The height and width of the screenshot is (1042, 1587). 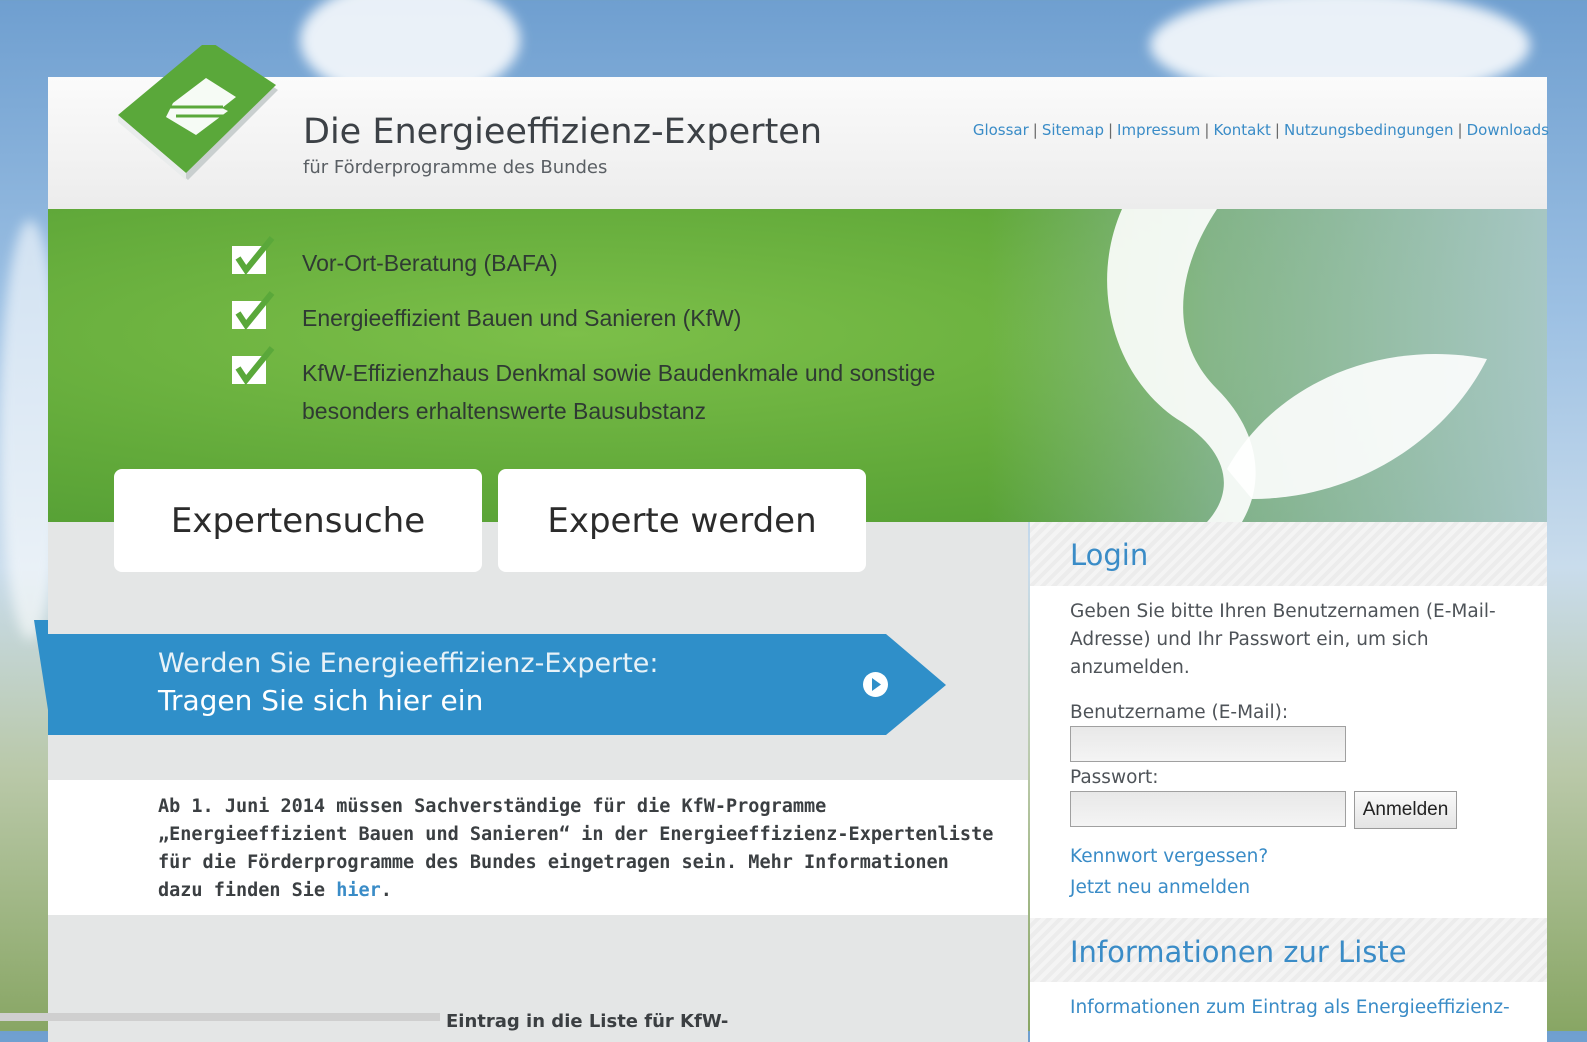 I want to click on banner-list-text: Vor-Ort-Beratung (BAFA), so click(x=430, y=263).